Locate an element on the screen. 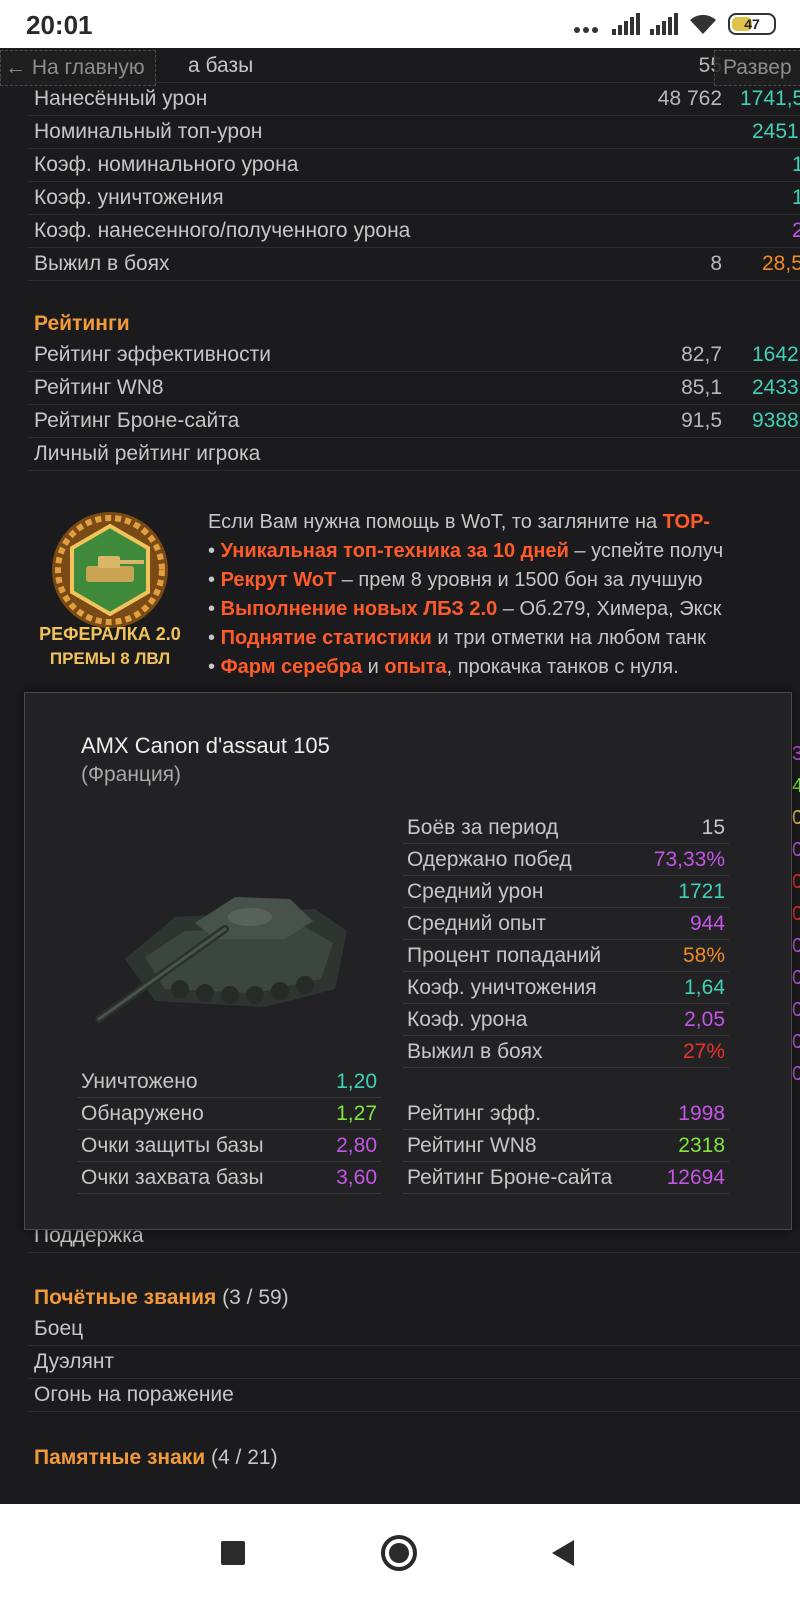  stat-label: Средний урон is located at coordinates (475, 891).